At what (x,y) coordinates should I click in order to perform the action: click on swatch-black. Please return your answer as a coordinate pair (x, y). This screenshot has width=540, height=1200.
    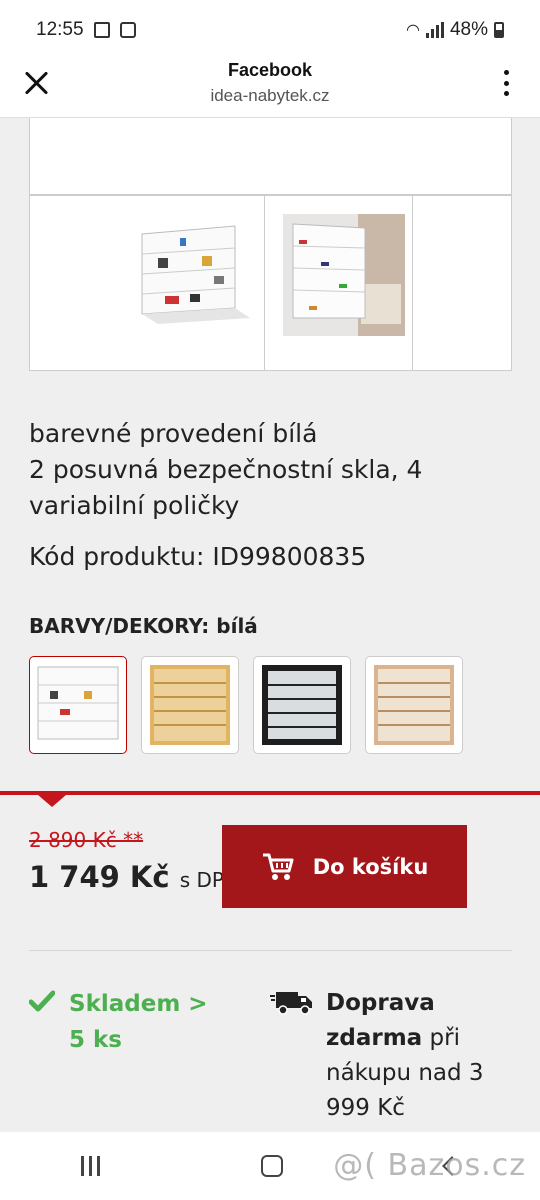
    Looking at the image, I should click on (302, 705).